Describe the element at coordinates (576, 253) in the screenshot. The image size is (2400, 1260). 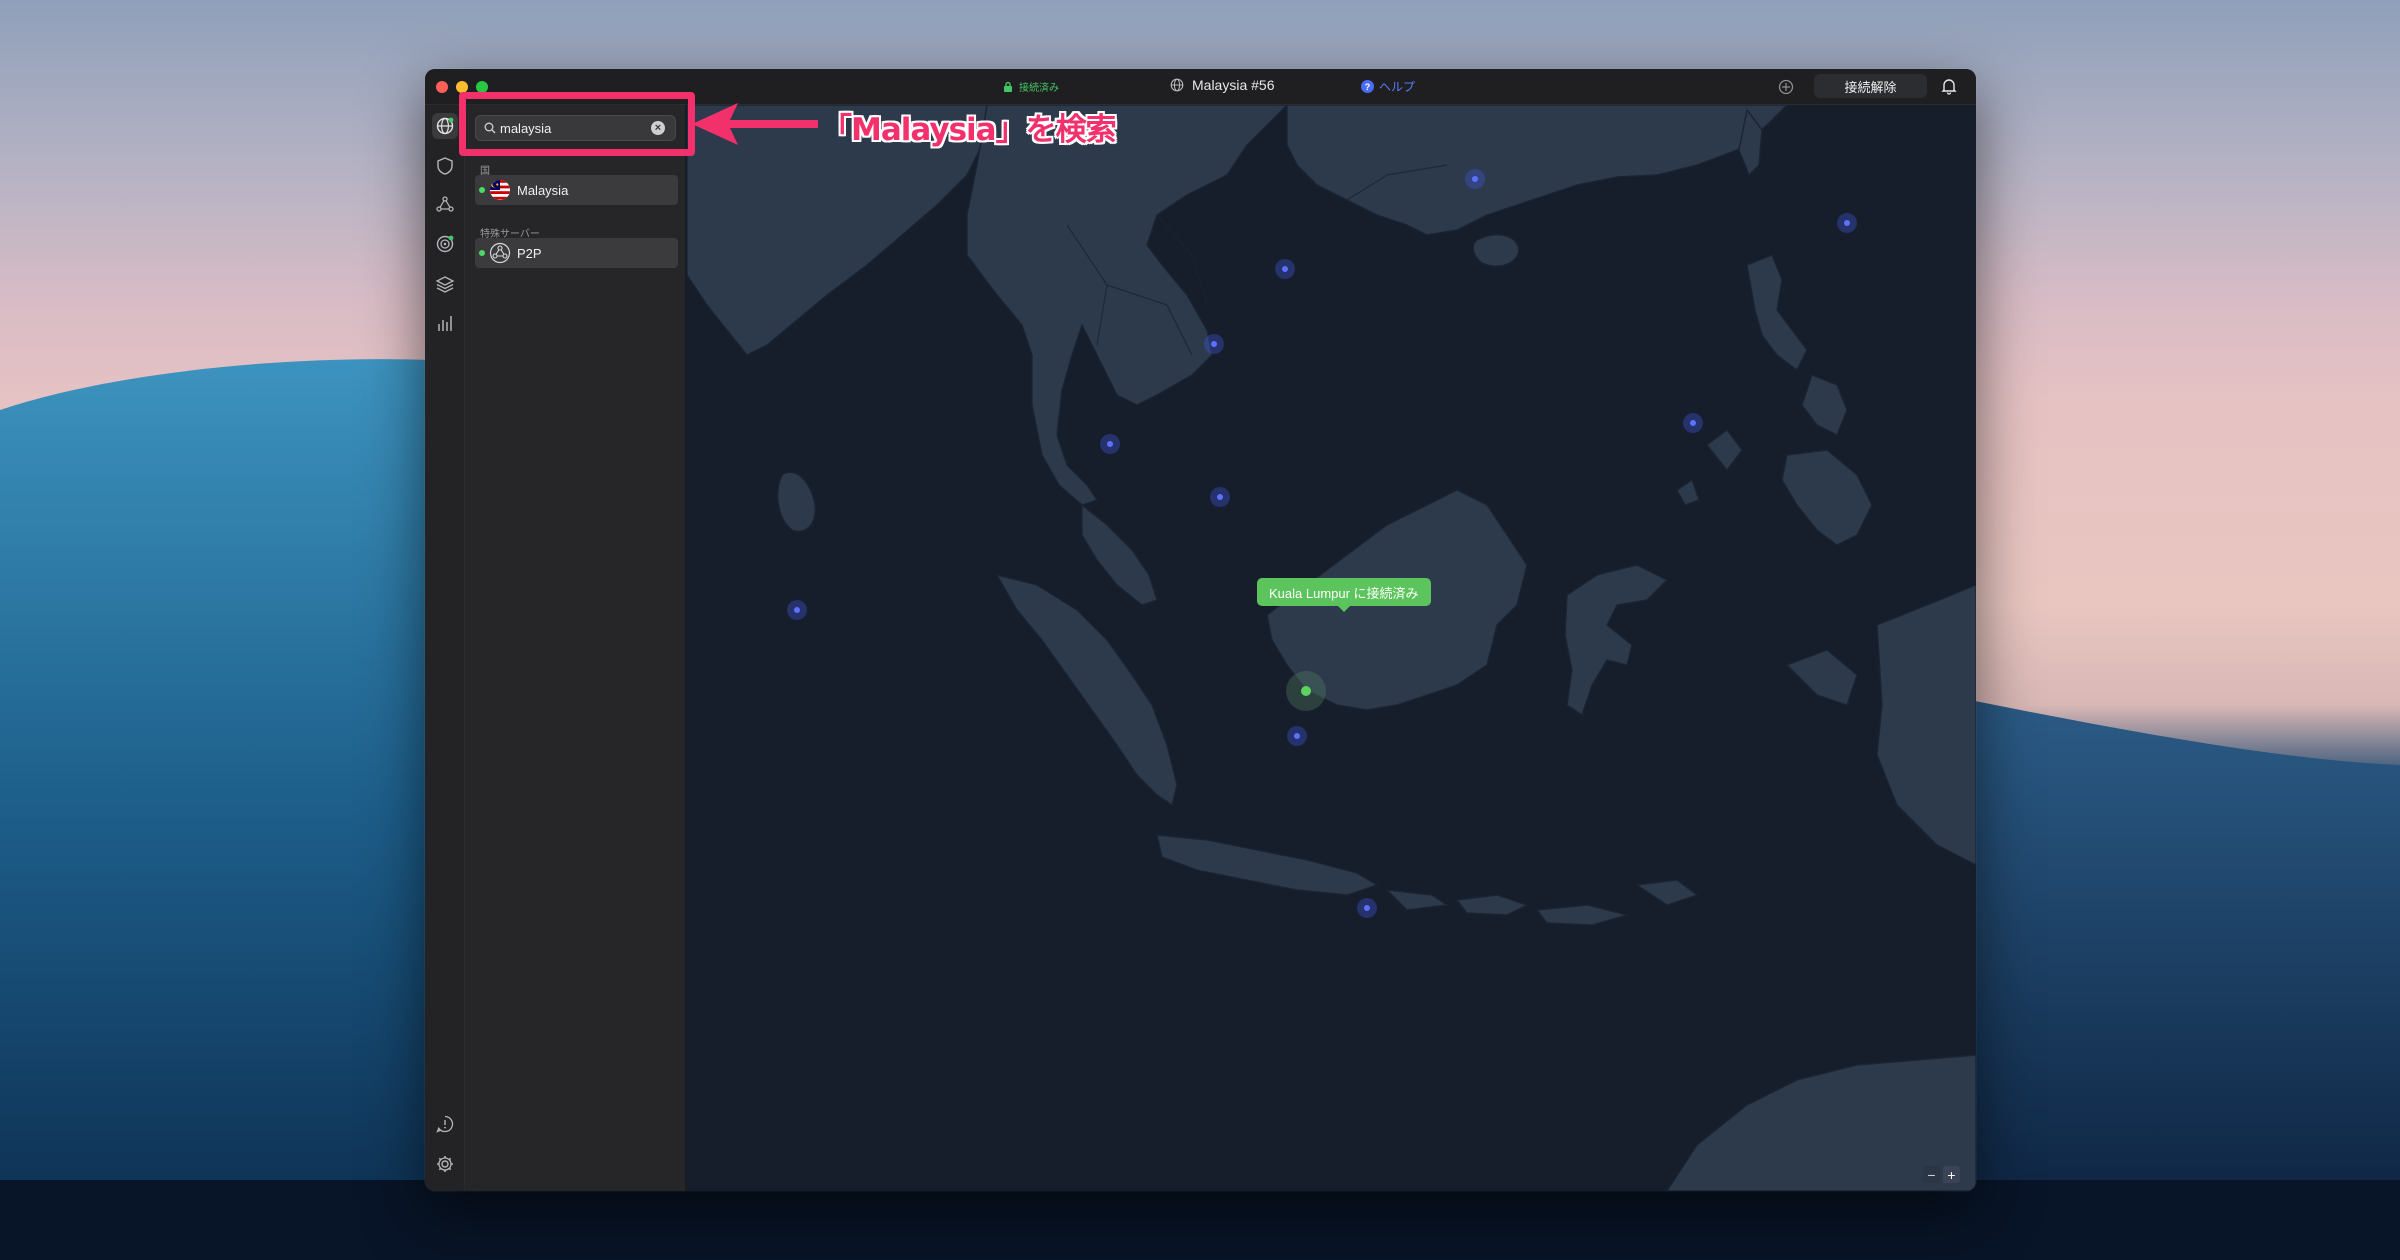
I see `result-p2p: P2P` at that location.